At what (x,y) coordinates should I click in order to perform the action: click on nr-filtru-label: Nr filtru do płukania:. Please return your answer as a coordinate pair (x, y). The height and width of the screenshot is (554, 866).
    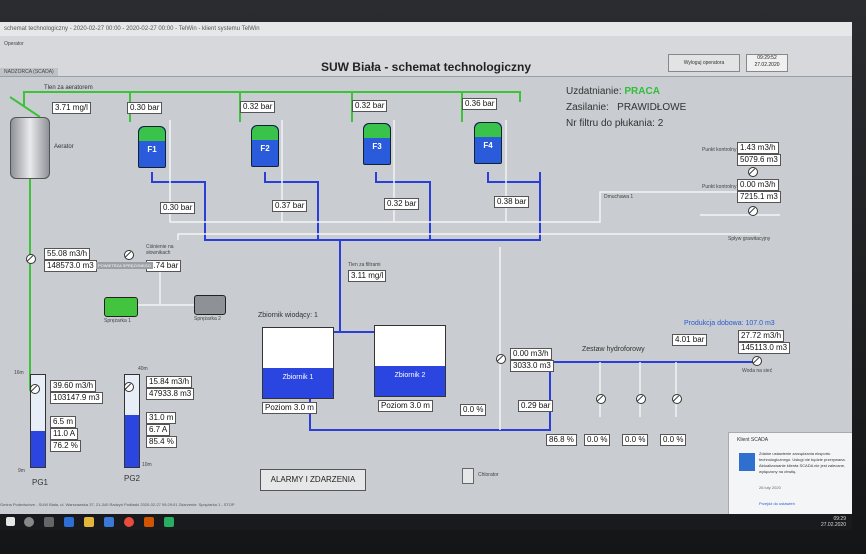
    Looking at the image, I should click on (610, 123).